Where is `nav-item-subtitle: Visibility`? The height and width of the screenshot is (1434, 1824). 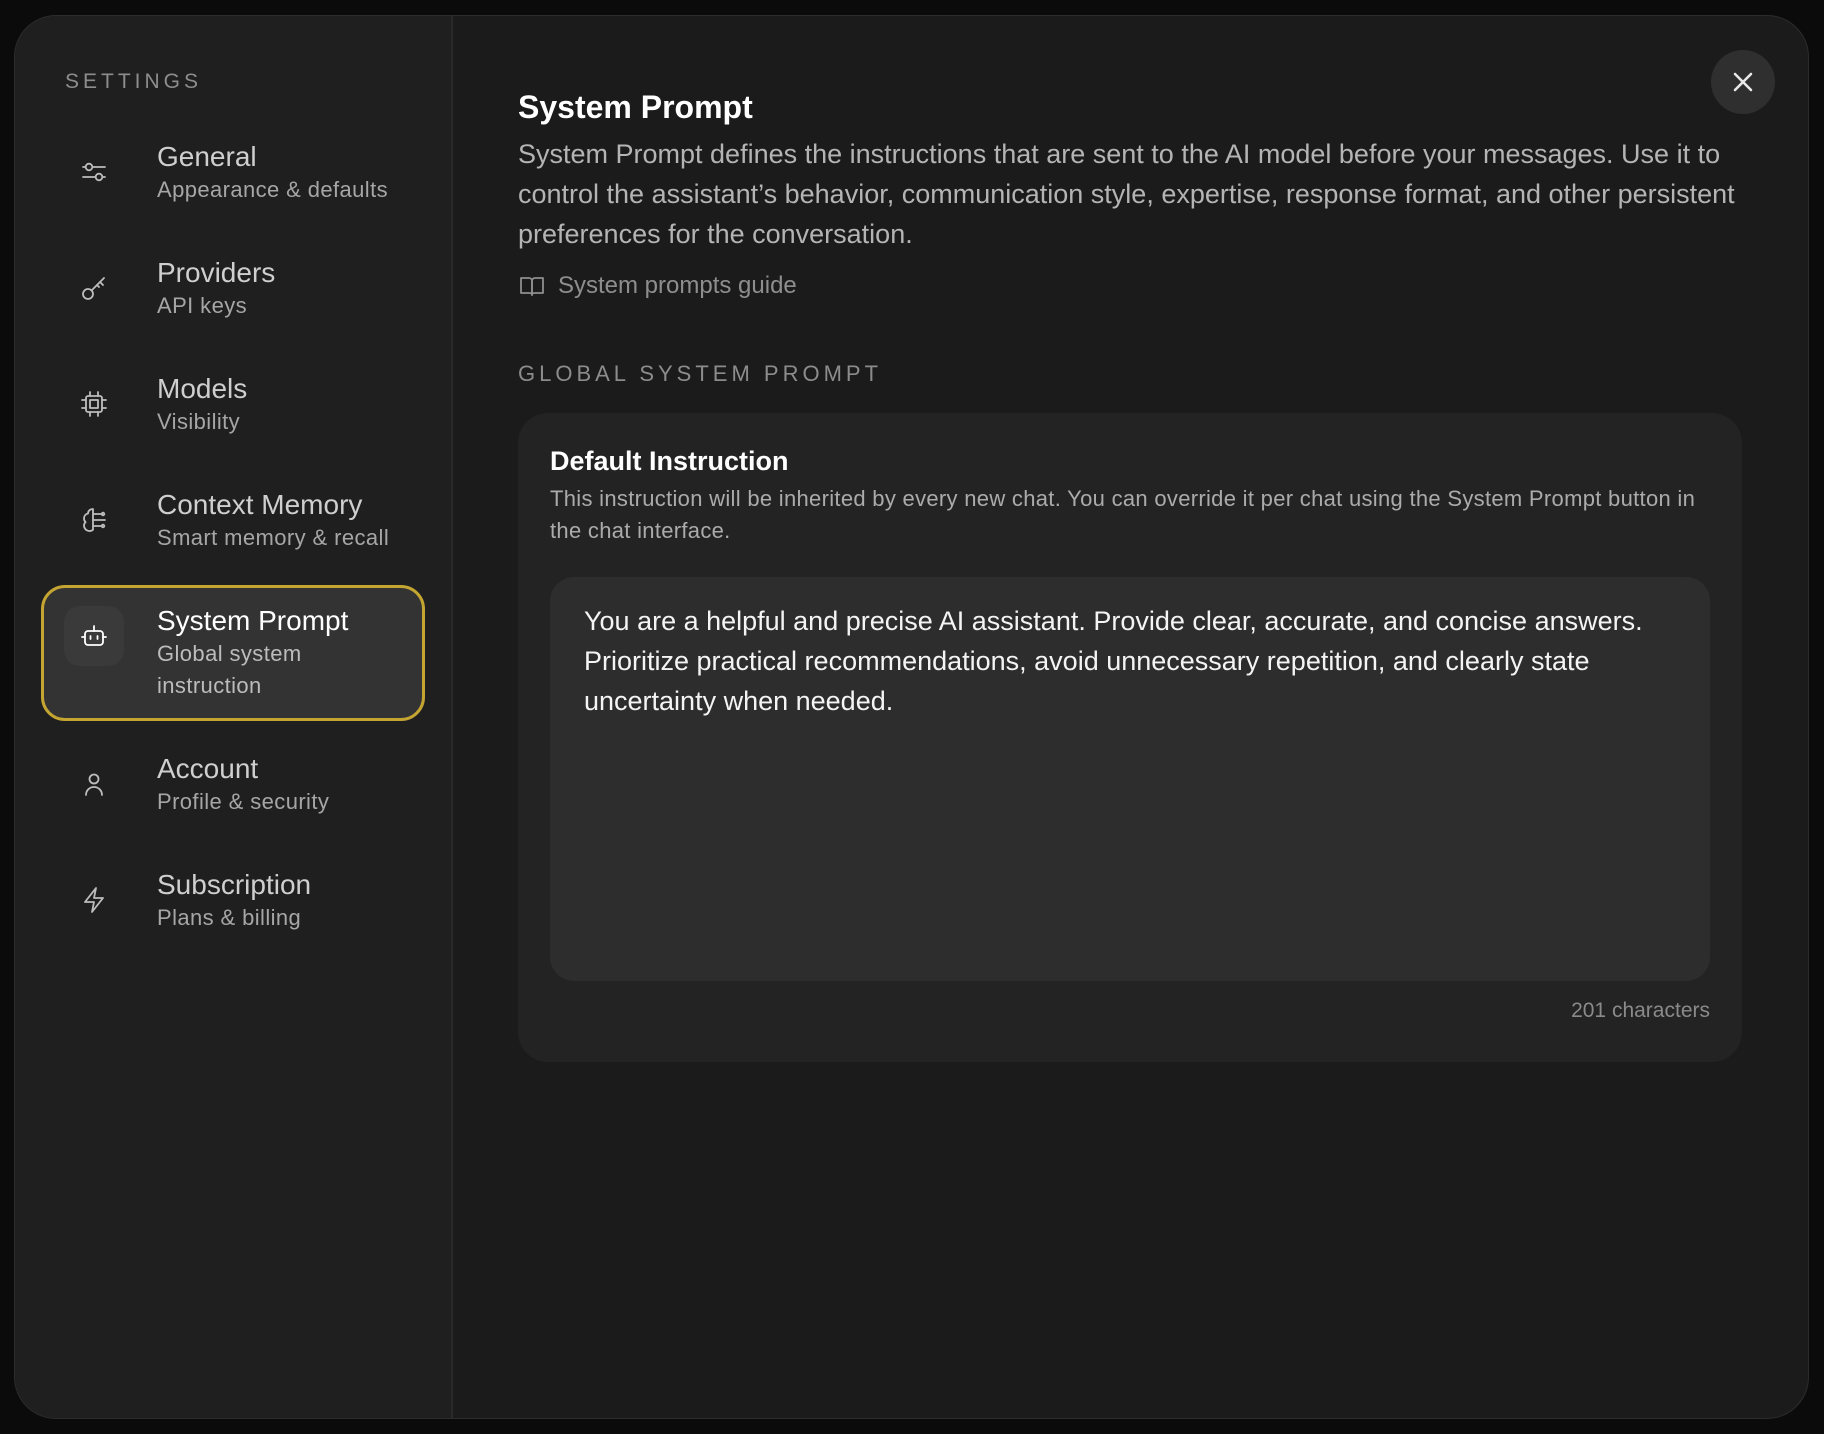
nav-item-subtitle: Visibility is located at coordinates (199, 421).